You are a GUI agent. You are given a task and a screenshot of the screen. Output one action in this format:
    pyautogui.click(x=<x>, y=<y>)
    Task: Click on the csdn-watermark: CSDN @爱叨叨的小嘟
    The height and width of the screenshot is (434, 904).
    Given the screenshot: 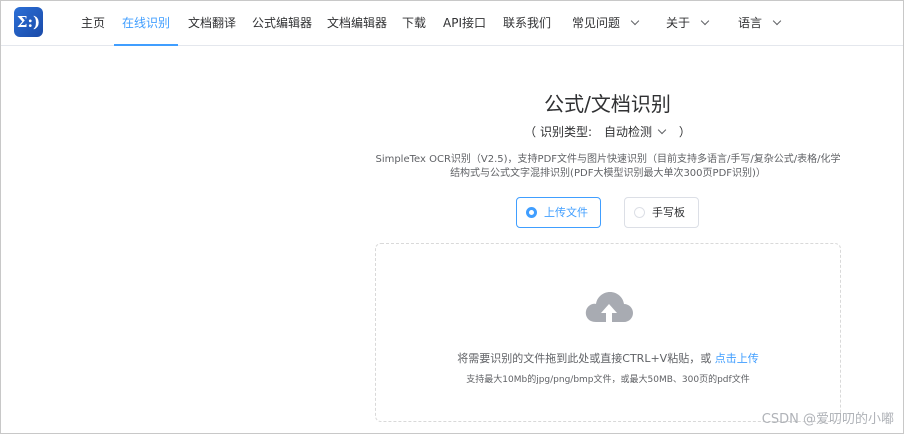 What is the action you would take?
    pyautogui.click(x=827, y=419)
    